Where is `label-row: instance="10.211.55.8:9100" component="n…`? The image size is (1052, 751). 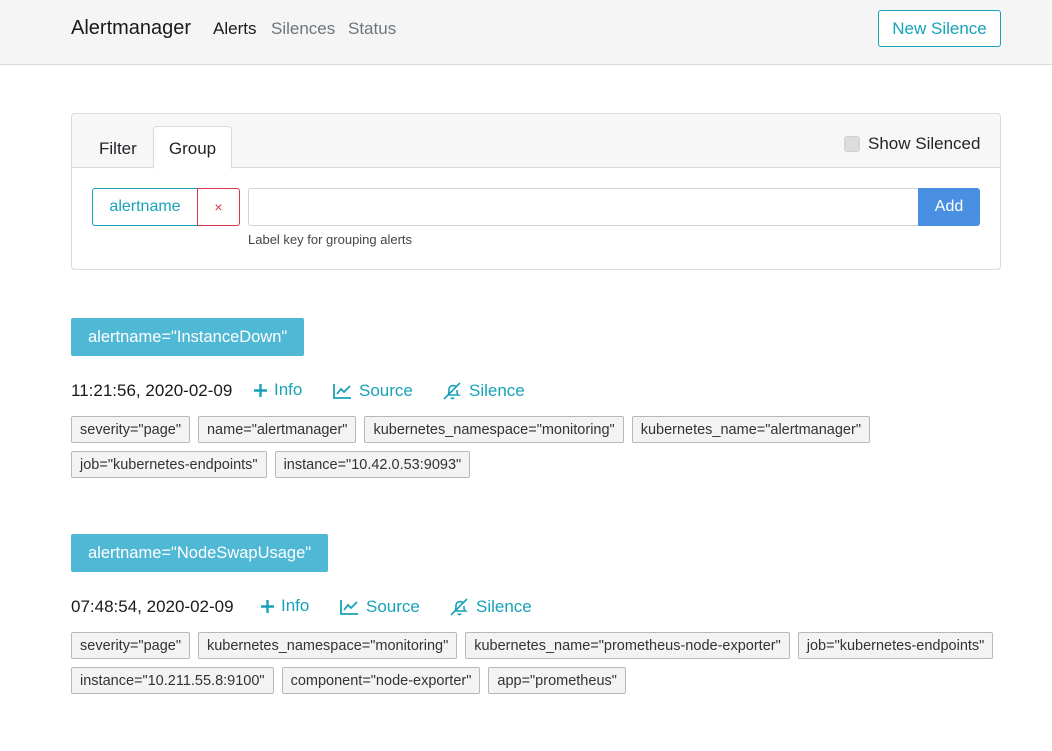 label-row: instance="10.211.55.8:9100" component="n… is located at coordinates (348, 680).